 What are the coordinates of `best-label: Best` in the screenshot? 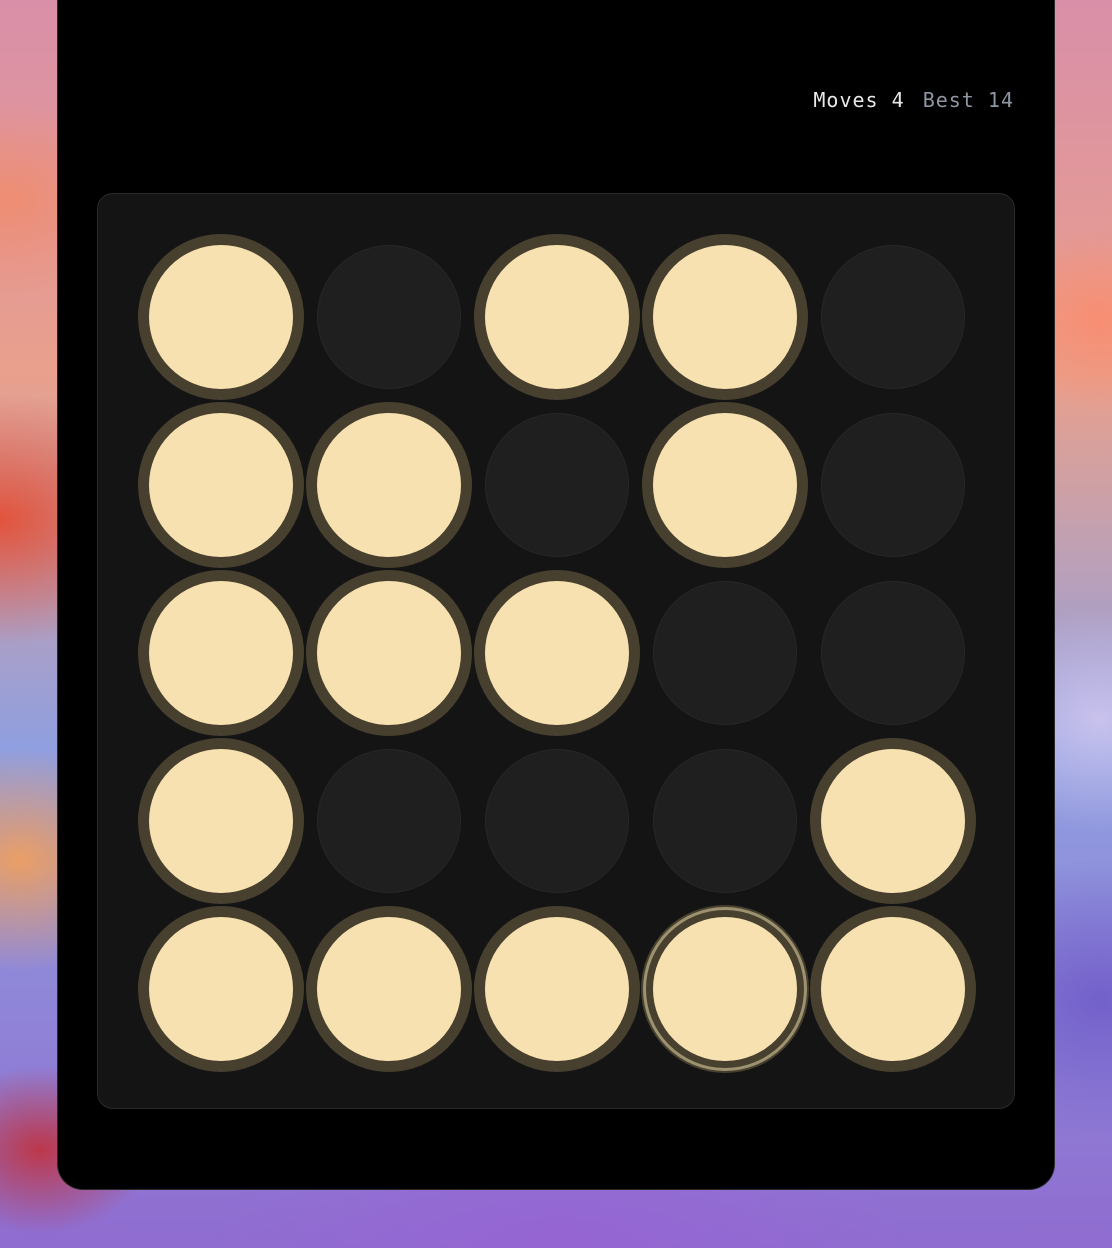 It's located at (948, 100).